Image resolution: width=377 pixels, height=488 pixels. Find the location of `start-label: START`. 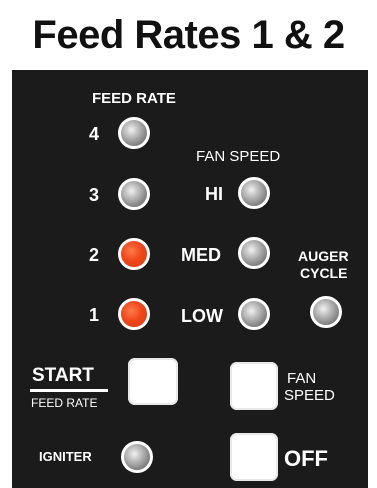

start-label: START is located at coordinates (63, 375).